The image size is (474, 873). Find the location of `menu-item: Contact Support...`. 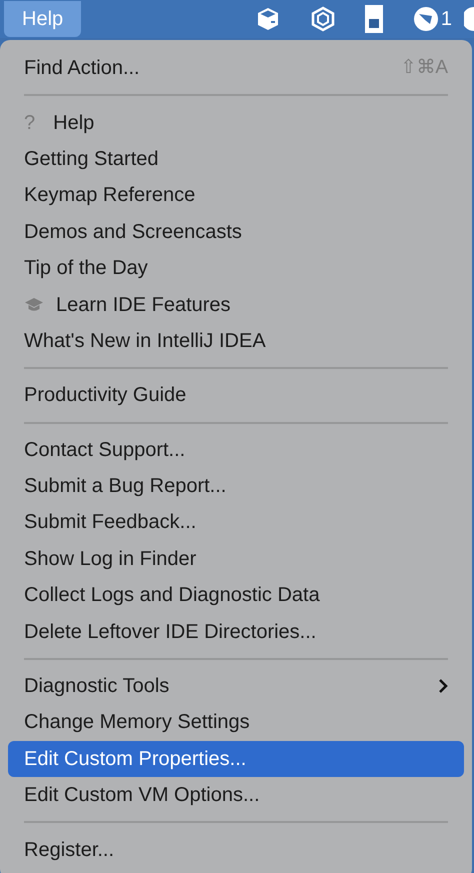

menu-item: Contact Support... is located at coordinates (236, 450).